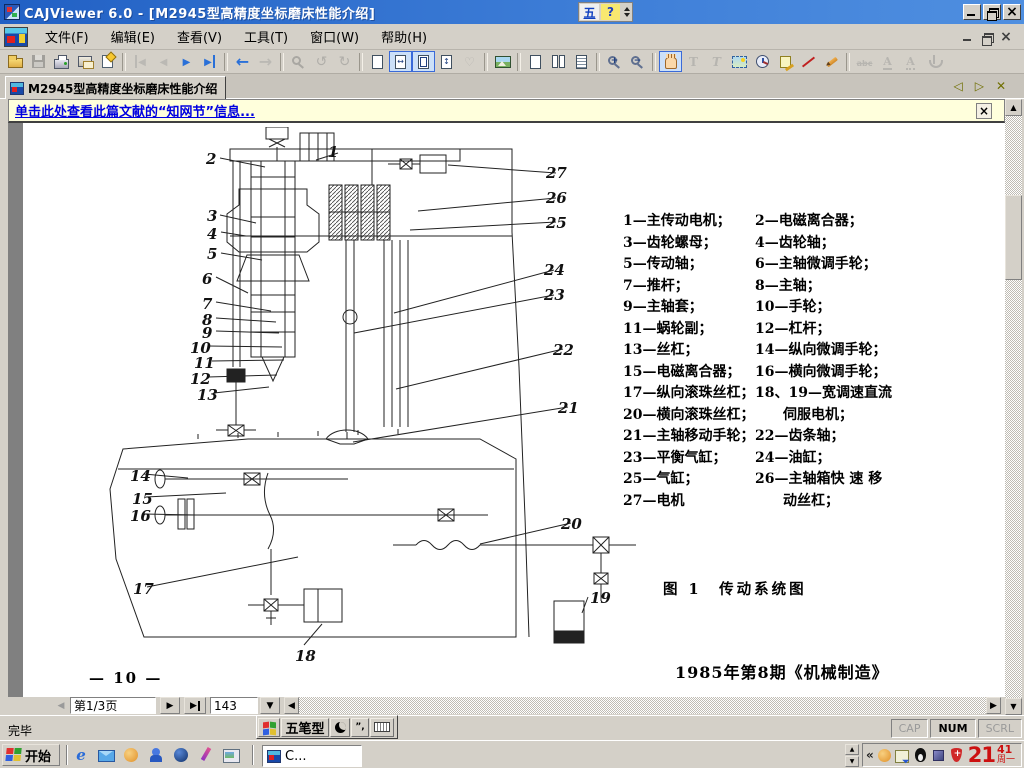  What do you see at coordinates (910, 61) in the screenshot?
I see `squiggly-button` at bounding box center [910, 61].